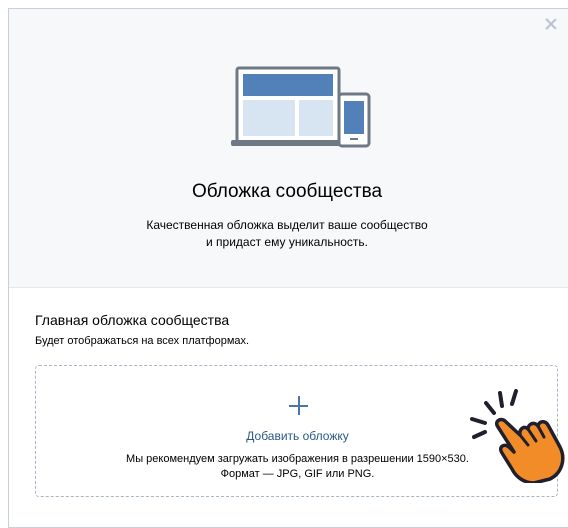 The height and width of the screenshot is (528, 568). What do you see at coordinates (142, 341) in the screenshot?
I see `section-description: Будет отображаться на всех платформах.` at bounding box center [142, 341].